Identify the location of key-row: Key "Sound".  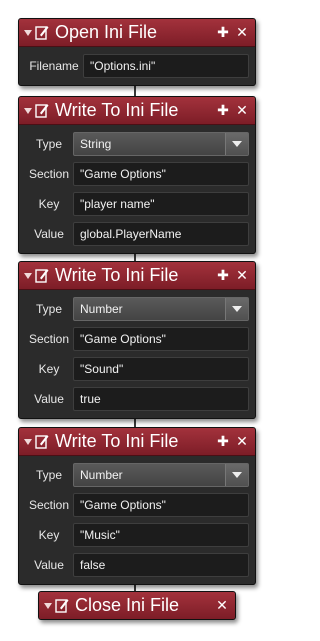
(137, 369).